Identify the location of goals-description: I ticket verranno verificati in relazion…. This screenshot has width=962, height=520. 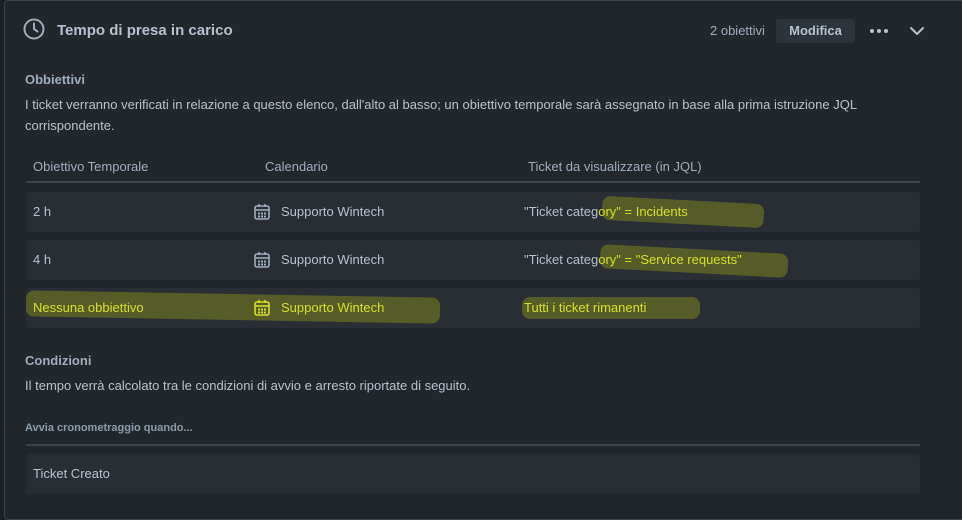
(441, 115).